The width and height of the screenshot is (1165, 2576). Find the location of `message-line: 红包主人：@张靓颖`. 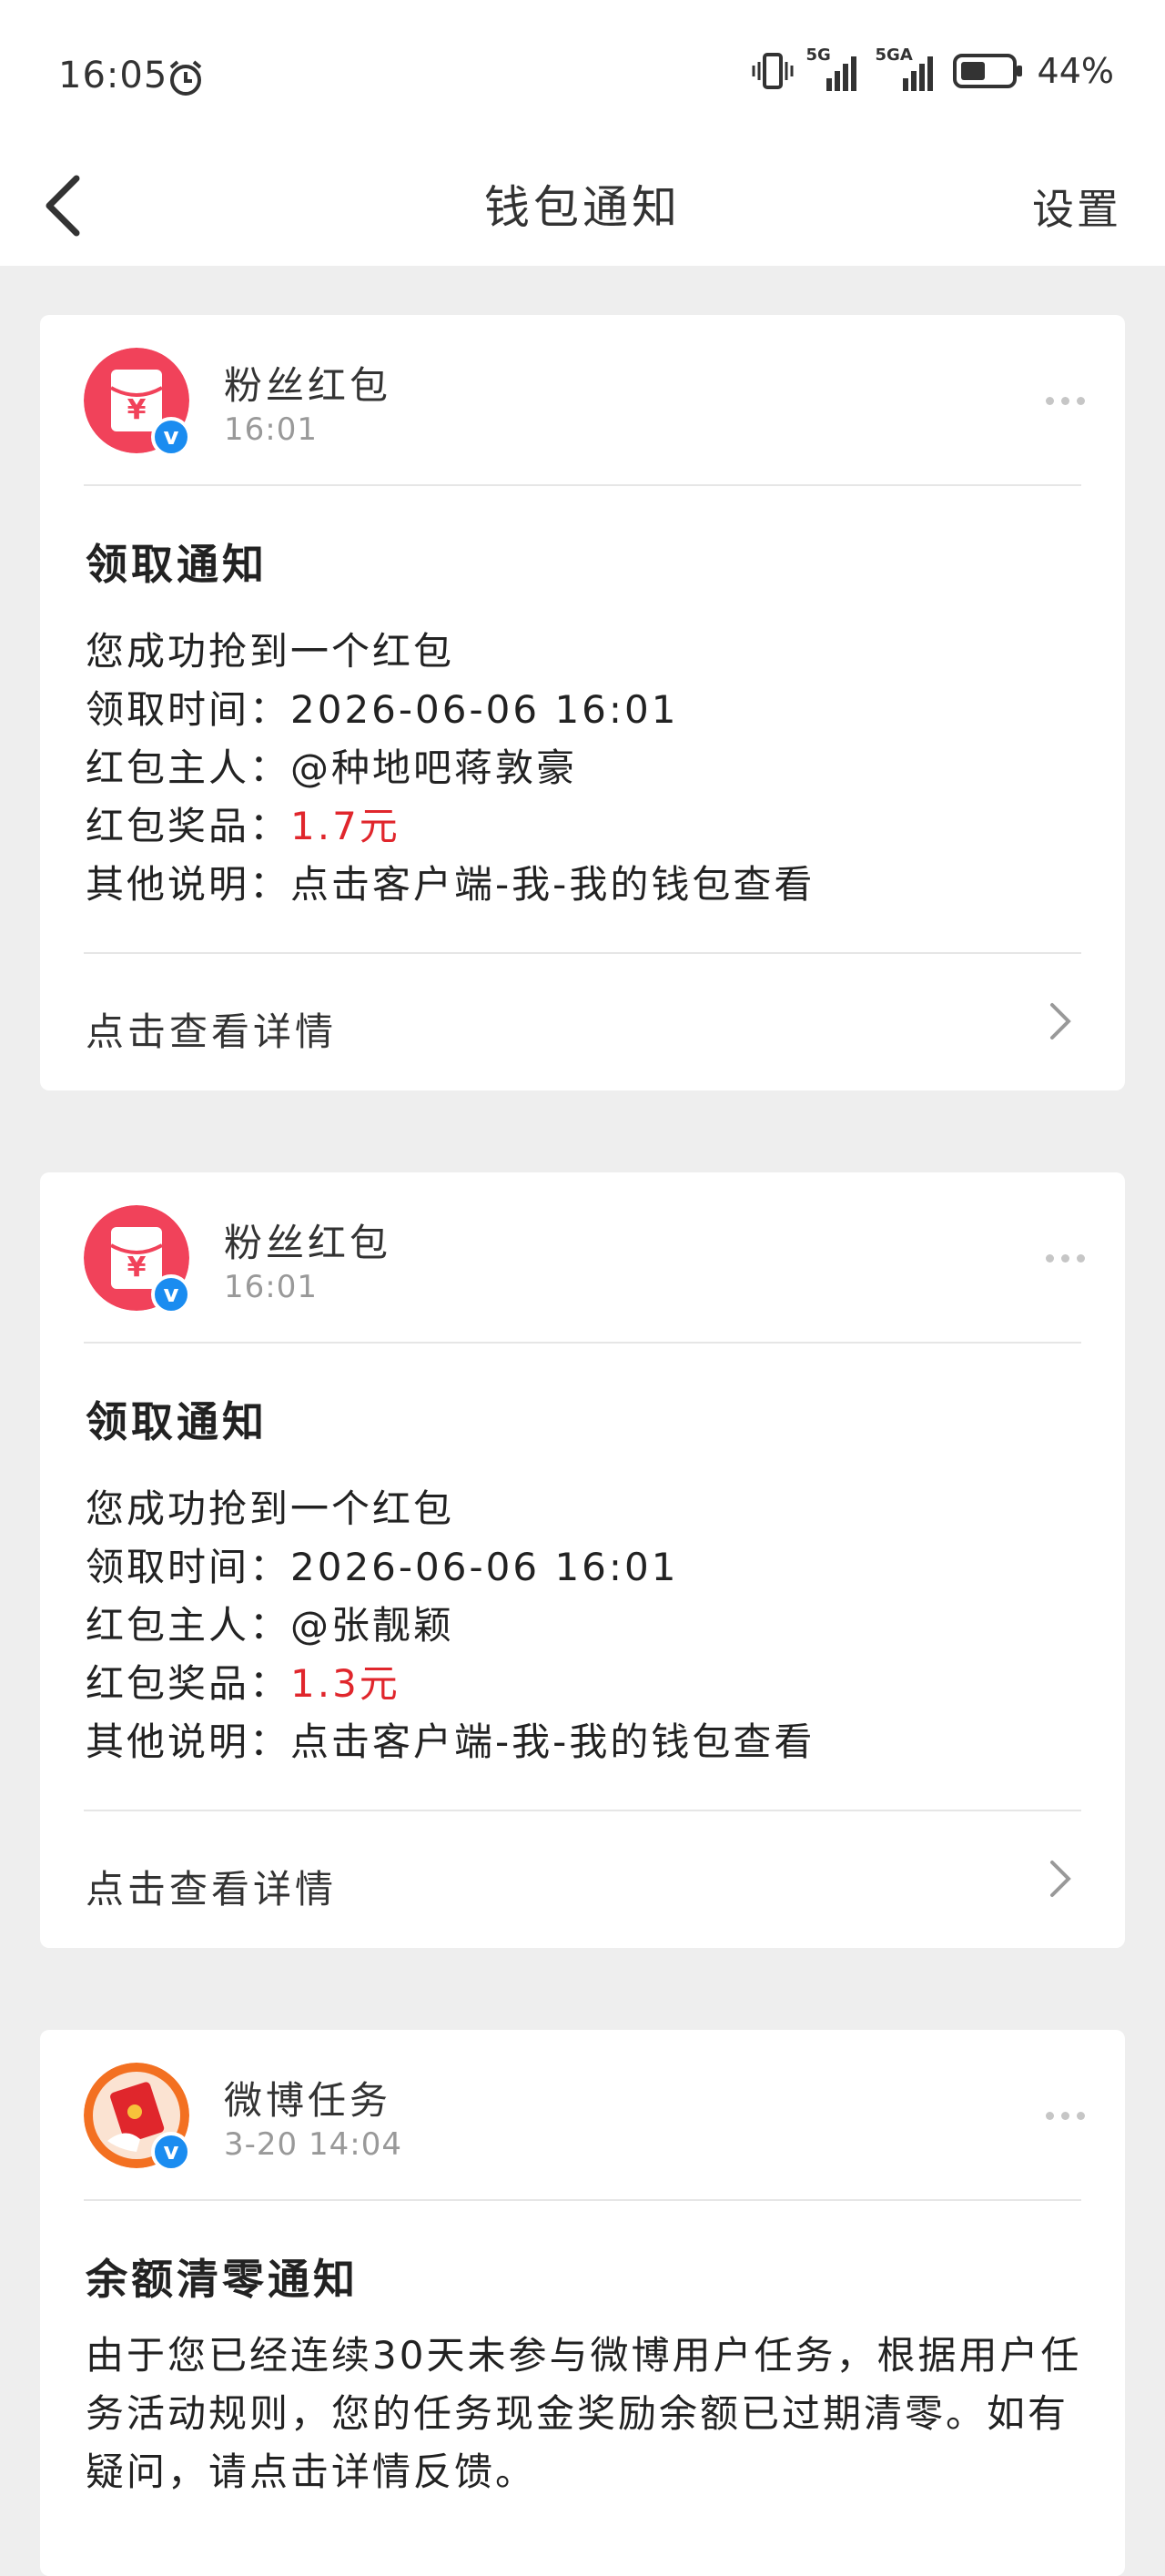

message-line: 红包主人：@张靓颖 is located at coordinates (270, 1625).